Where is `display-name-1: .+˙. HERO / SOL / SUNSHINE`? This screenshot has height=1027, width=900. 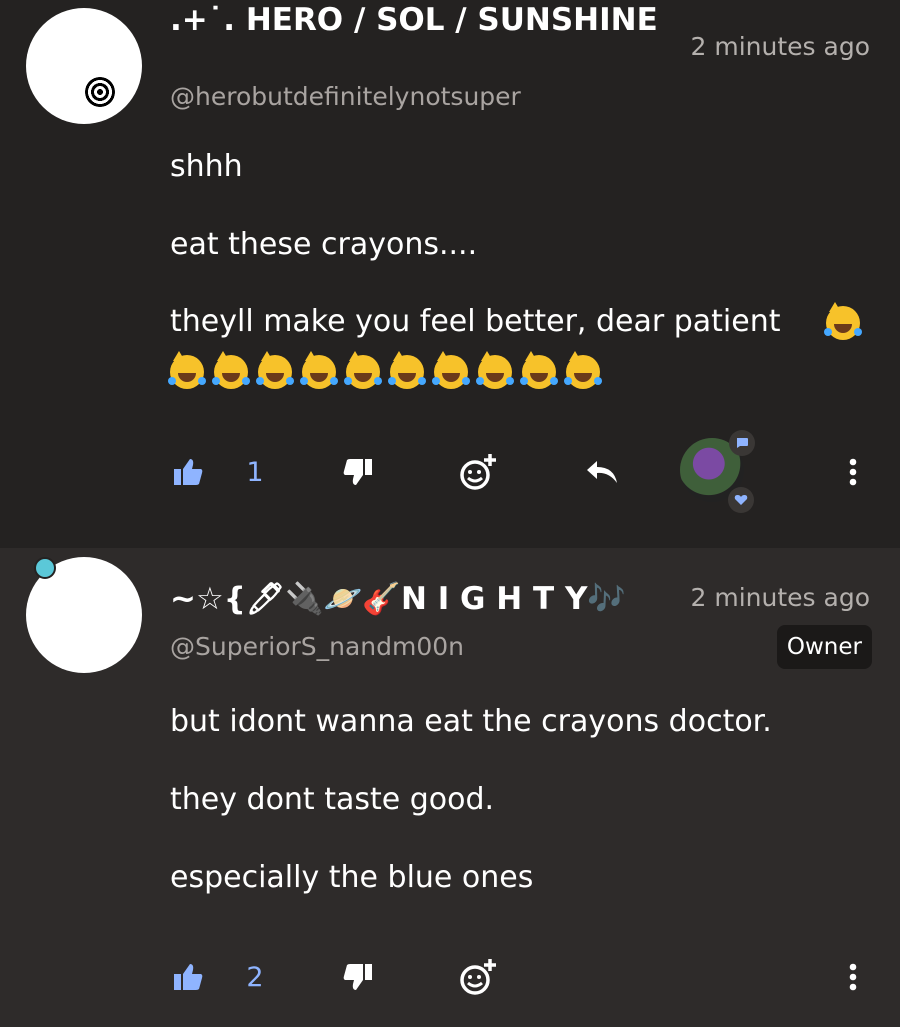
display-name-1: .+˙. HERO / SOL / SUNSHINE is located at coordinates (415, 20).